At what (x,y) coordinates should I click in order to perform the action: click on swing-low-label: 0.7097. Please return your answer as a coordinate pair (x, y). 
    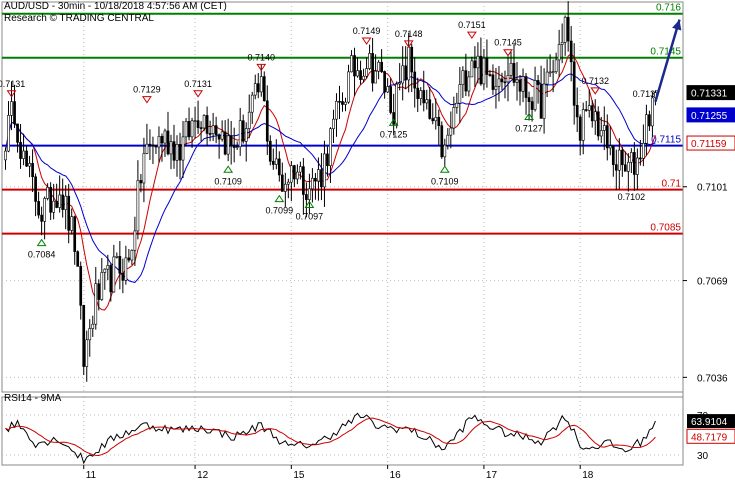
    Looking at the image, I should click on (310, 216).